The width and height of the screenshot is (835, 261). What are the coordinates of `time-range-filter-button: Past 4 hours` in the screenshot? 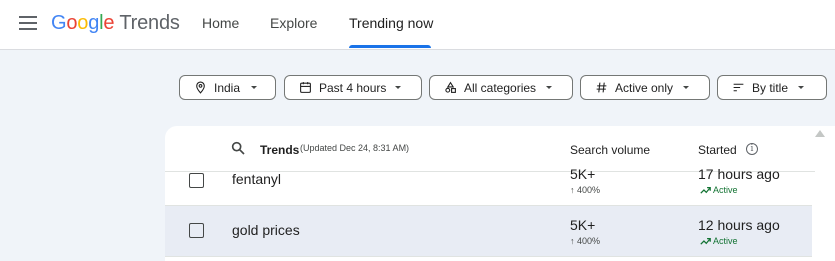 It's located at (353, 87).